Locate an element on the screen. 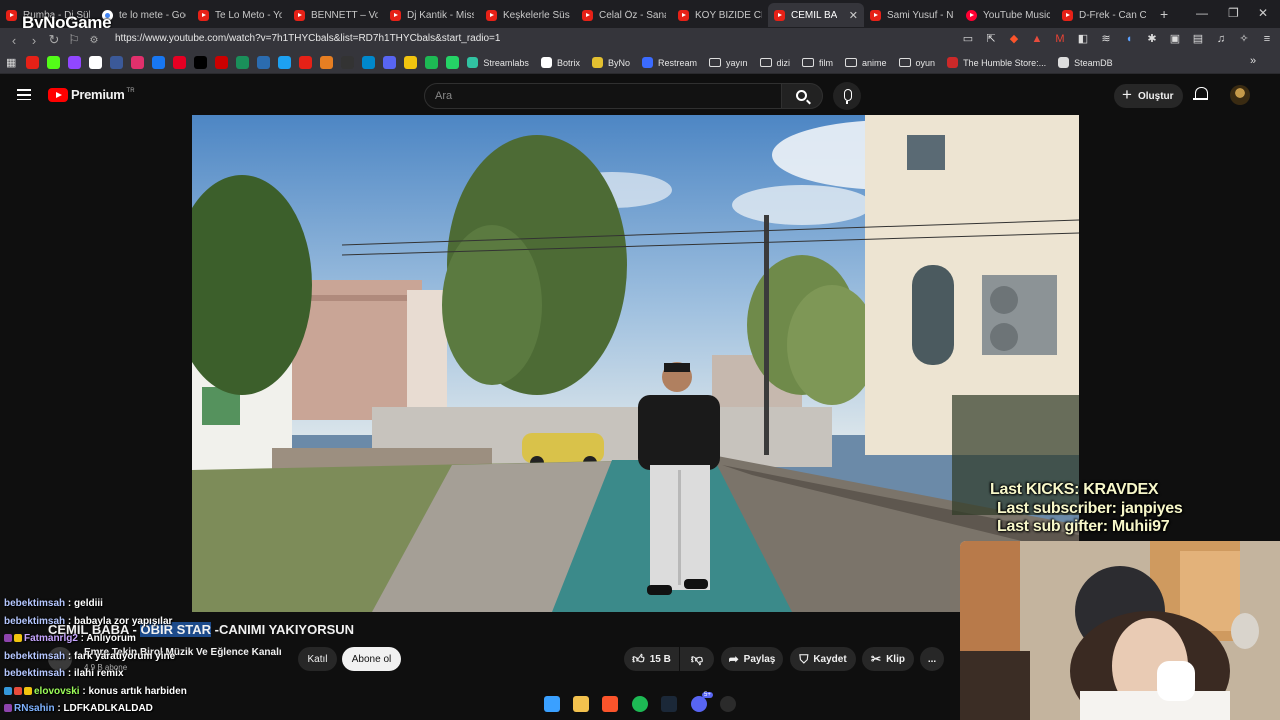 Image resolution: width=1280 pixels, height=720 pixels. reload-icon: ↻ is located at coordinates (54, 40).